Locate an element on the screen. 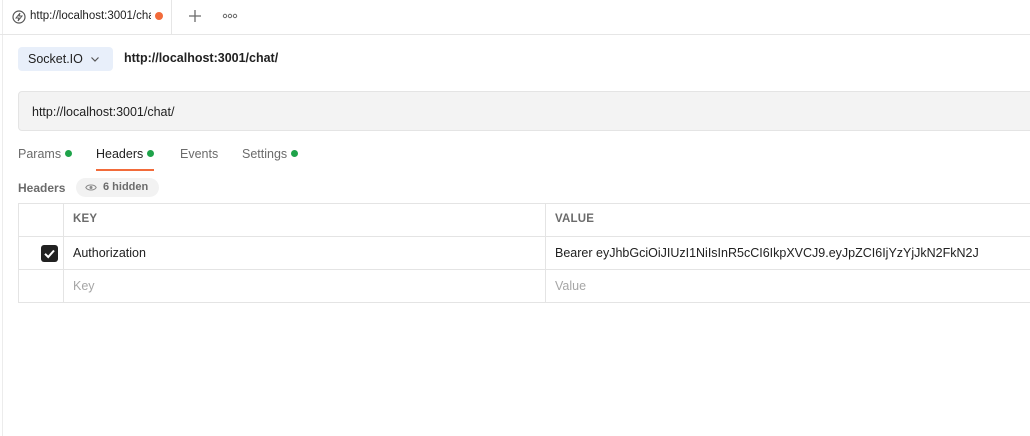 This screenshot has height=436, width=1030. table-header-row: KEY VALUE is located at coordinates (524, 220).